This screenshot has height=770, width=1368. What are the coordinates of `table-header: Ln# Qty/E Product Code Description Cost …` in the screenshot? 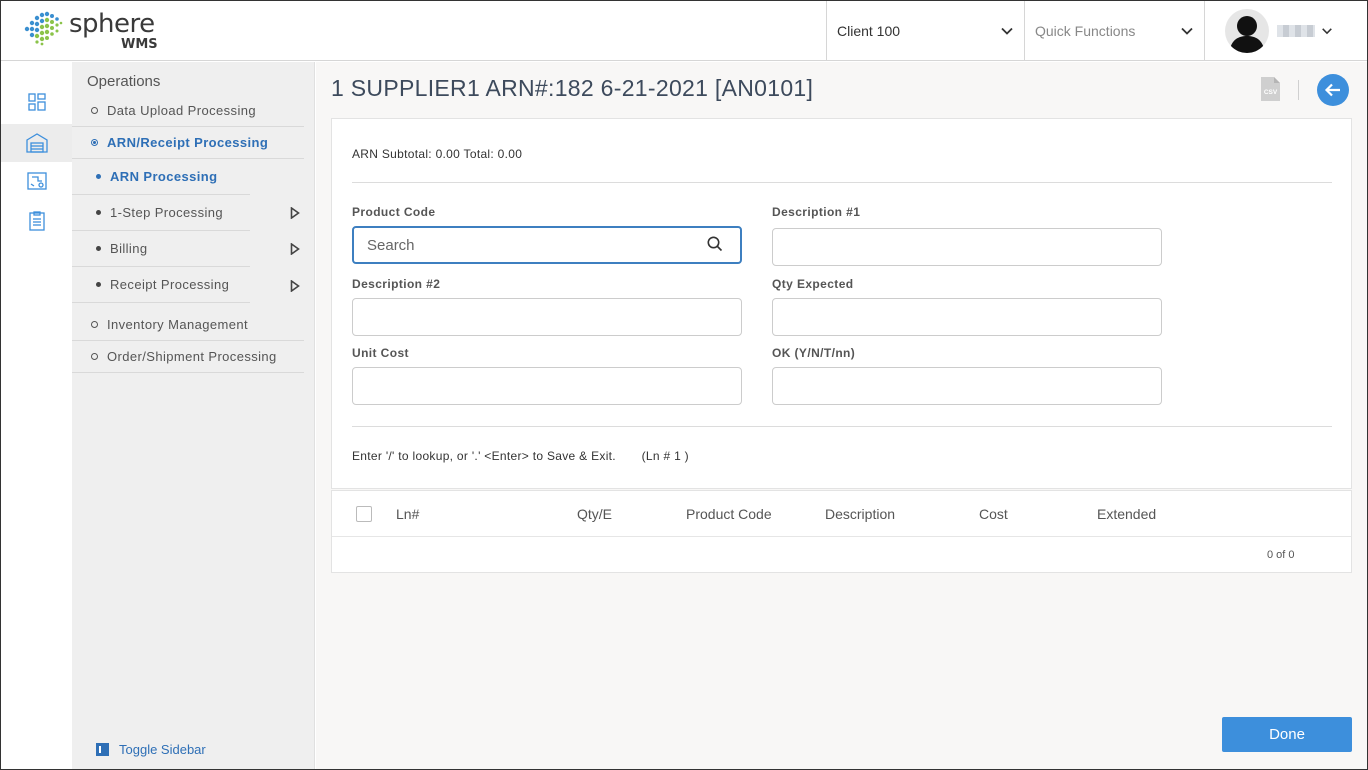 It's located at (841, 514).